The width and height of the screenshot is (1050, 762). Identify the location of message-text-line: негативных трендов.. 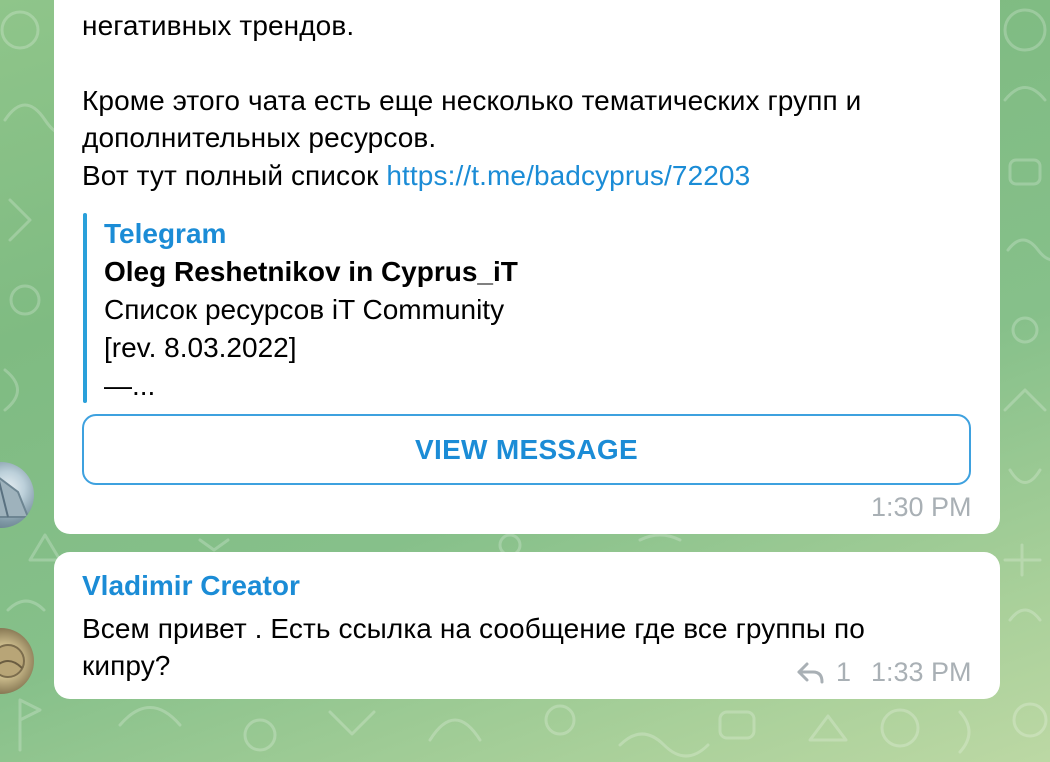
(218, 25).